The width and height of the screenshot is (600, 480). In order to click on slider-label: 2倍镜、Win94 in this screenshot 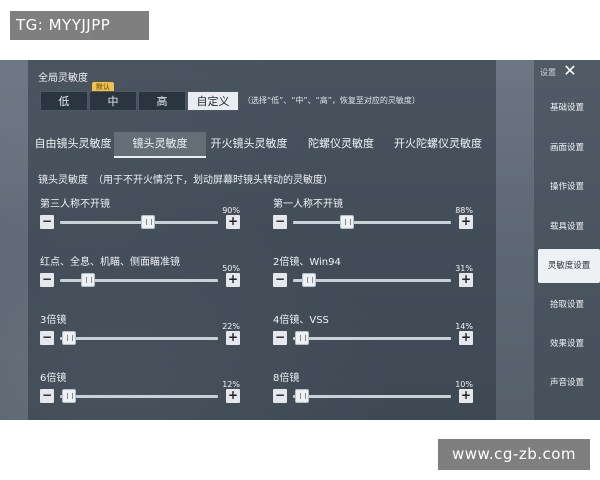, I will do `click(307, 262)`.